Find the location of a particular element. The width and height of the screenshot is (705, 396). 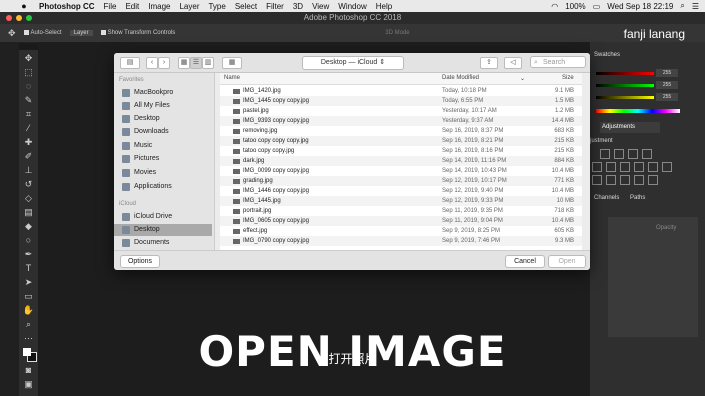

lasso-icon: ◌ is located at coordinates (29, 86).